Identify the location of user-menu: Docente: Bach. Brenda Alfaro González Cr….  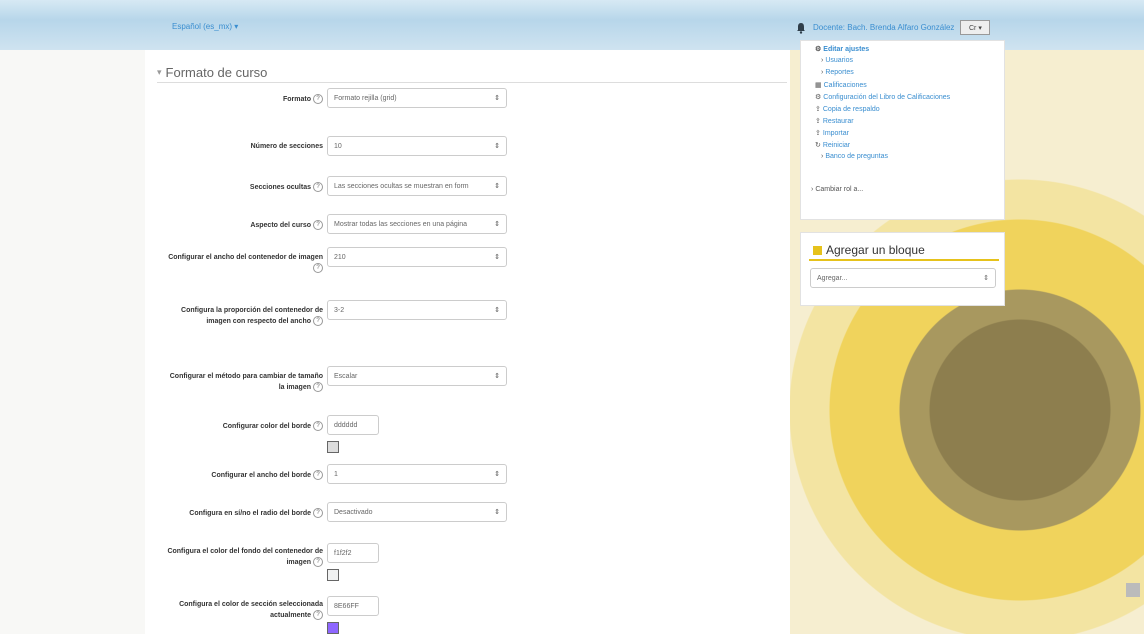
(893, 27).